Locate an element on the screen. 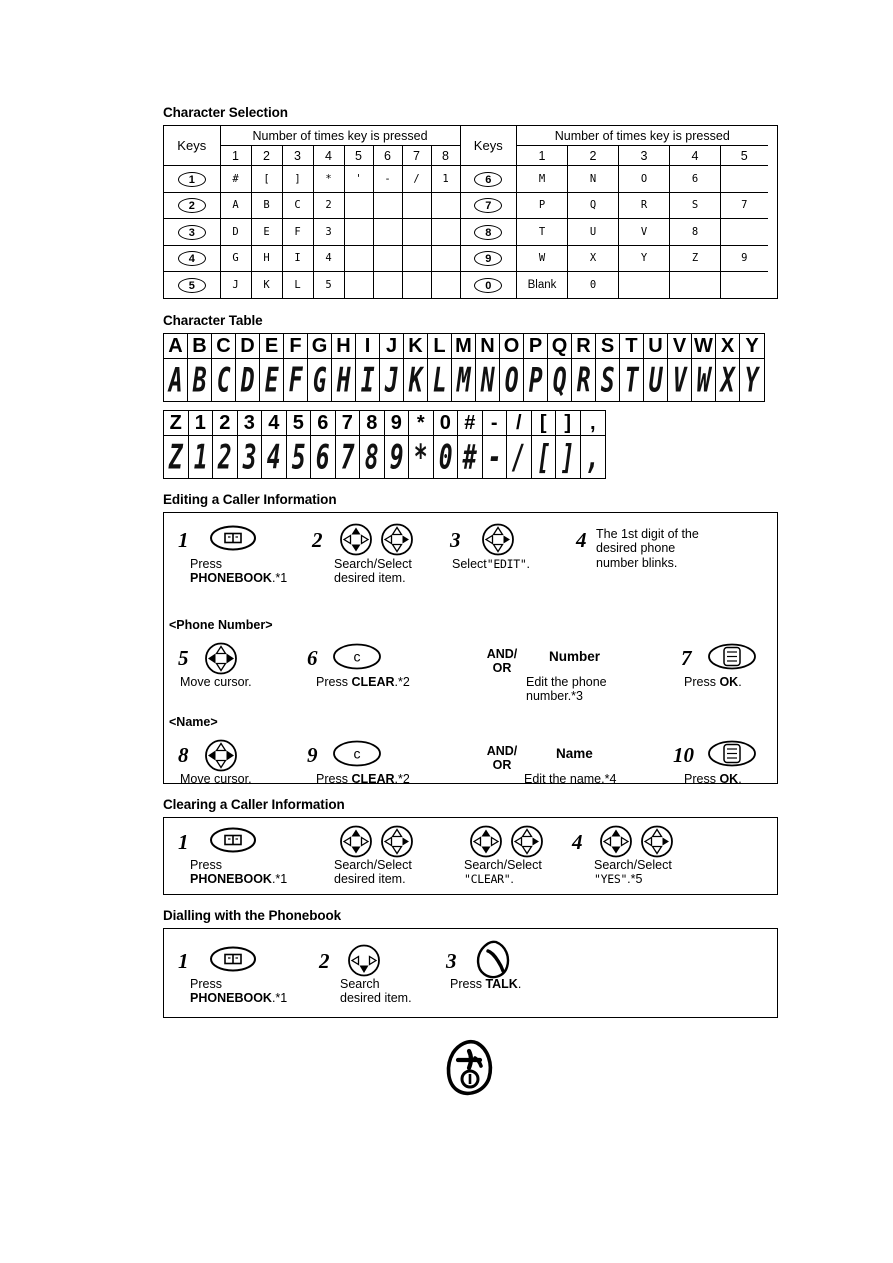 Image resolution: width=893 pixels, height=1263 pixels. step-1-text: Press PHONEBOOK.*1 is located at coordinates (239, 571).